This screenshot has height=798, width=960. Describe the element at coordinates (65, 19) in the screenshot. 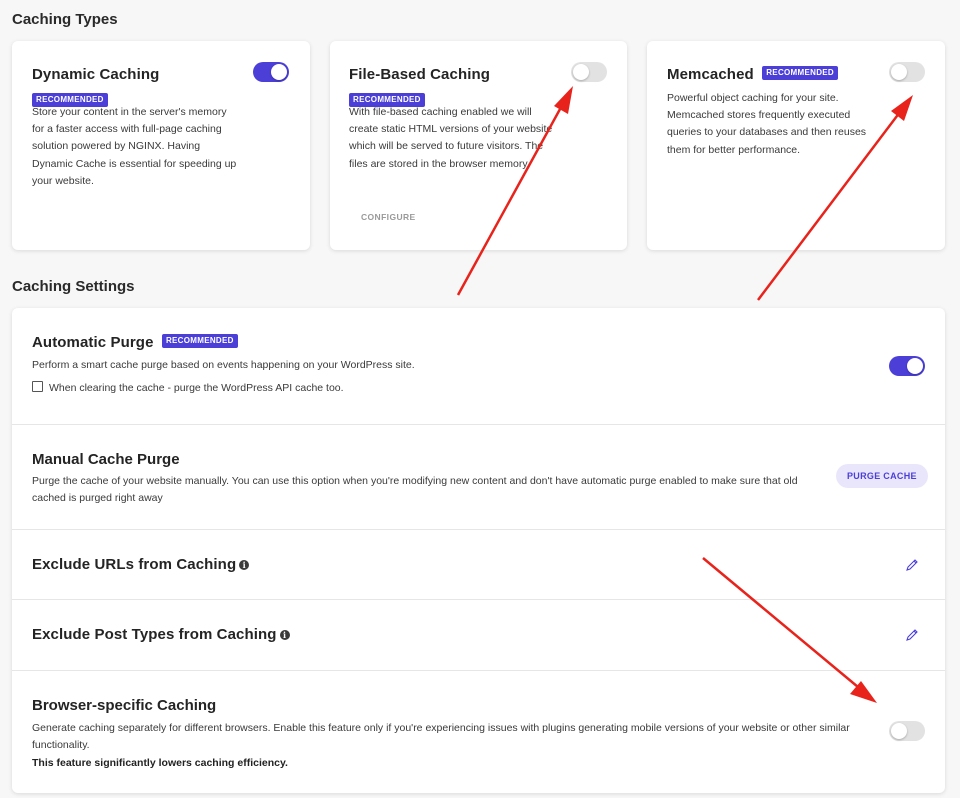

I see `caching-types-heading: Caching Types` at that location.